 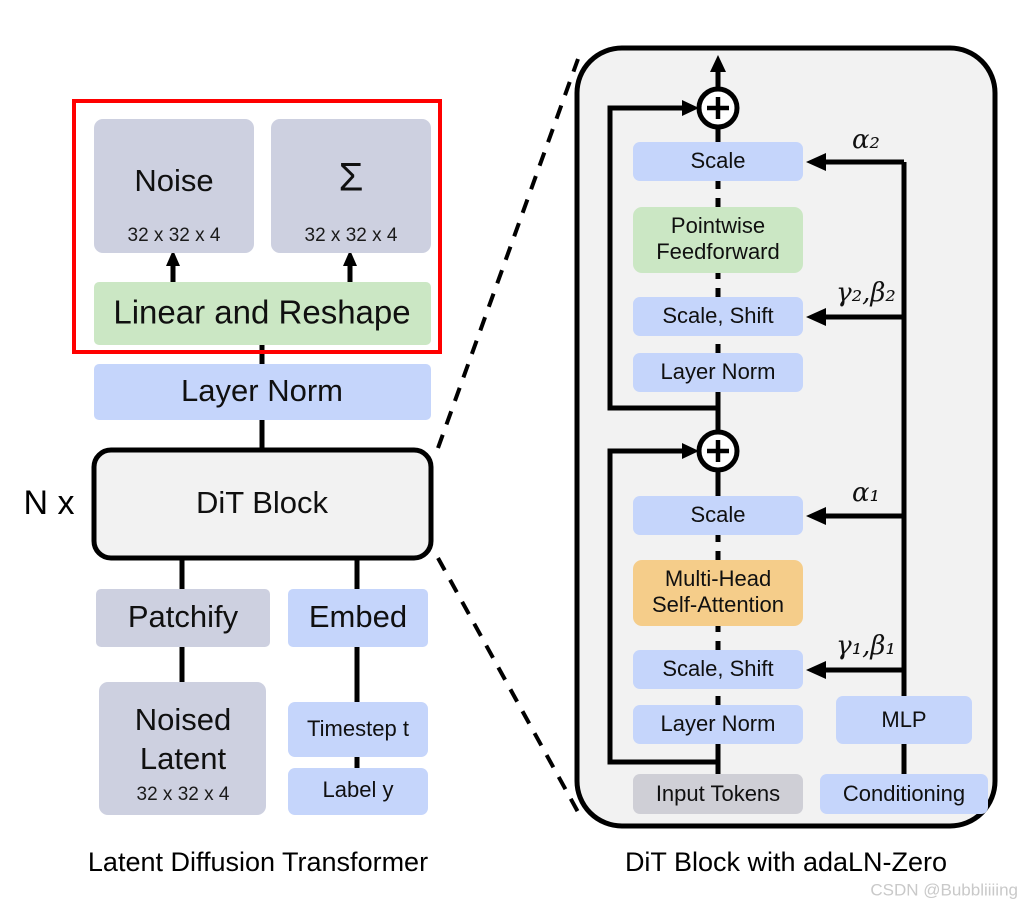 I want to click on residual-add-top, so click(x=718, y=108).